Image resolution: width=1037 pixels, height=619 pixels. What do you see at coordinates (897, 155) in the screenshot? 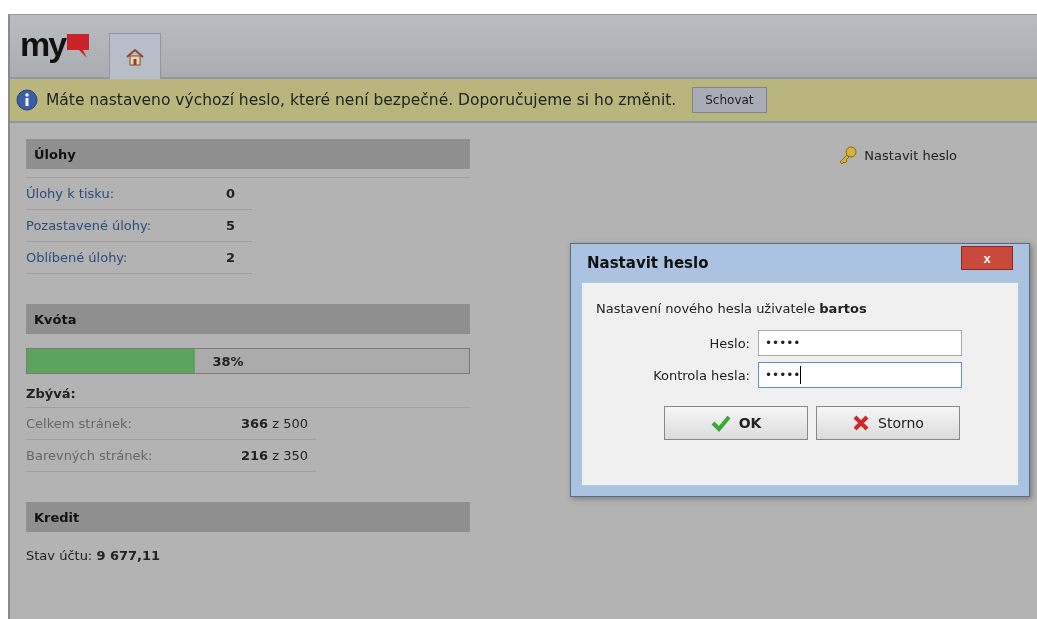
I see `set-password-link: Nastavit heslo` at bounding box center [897, 155].